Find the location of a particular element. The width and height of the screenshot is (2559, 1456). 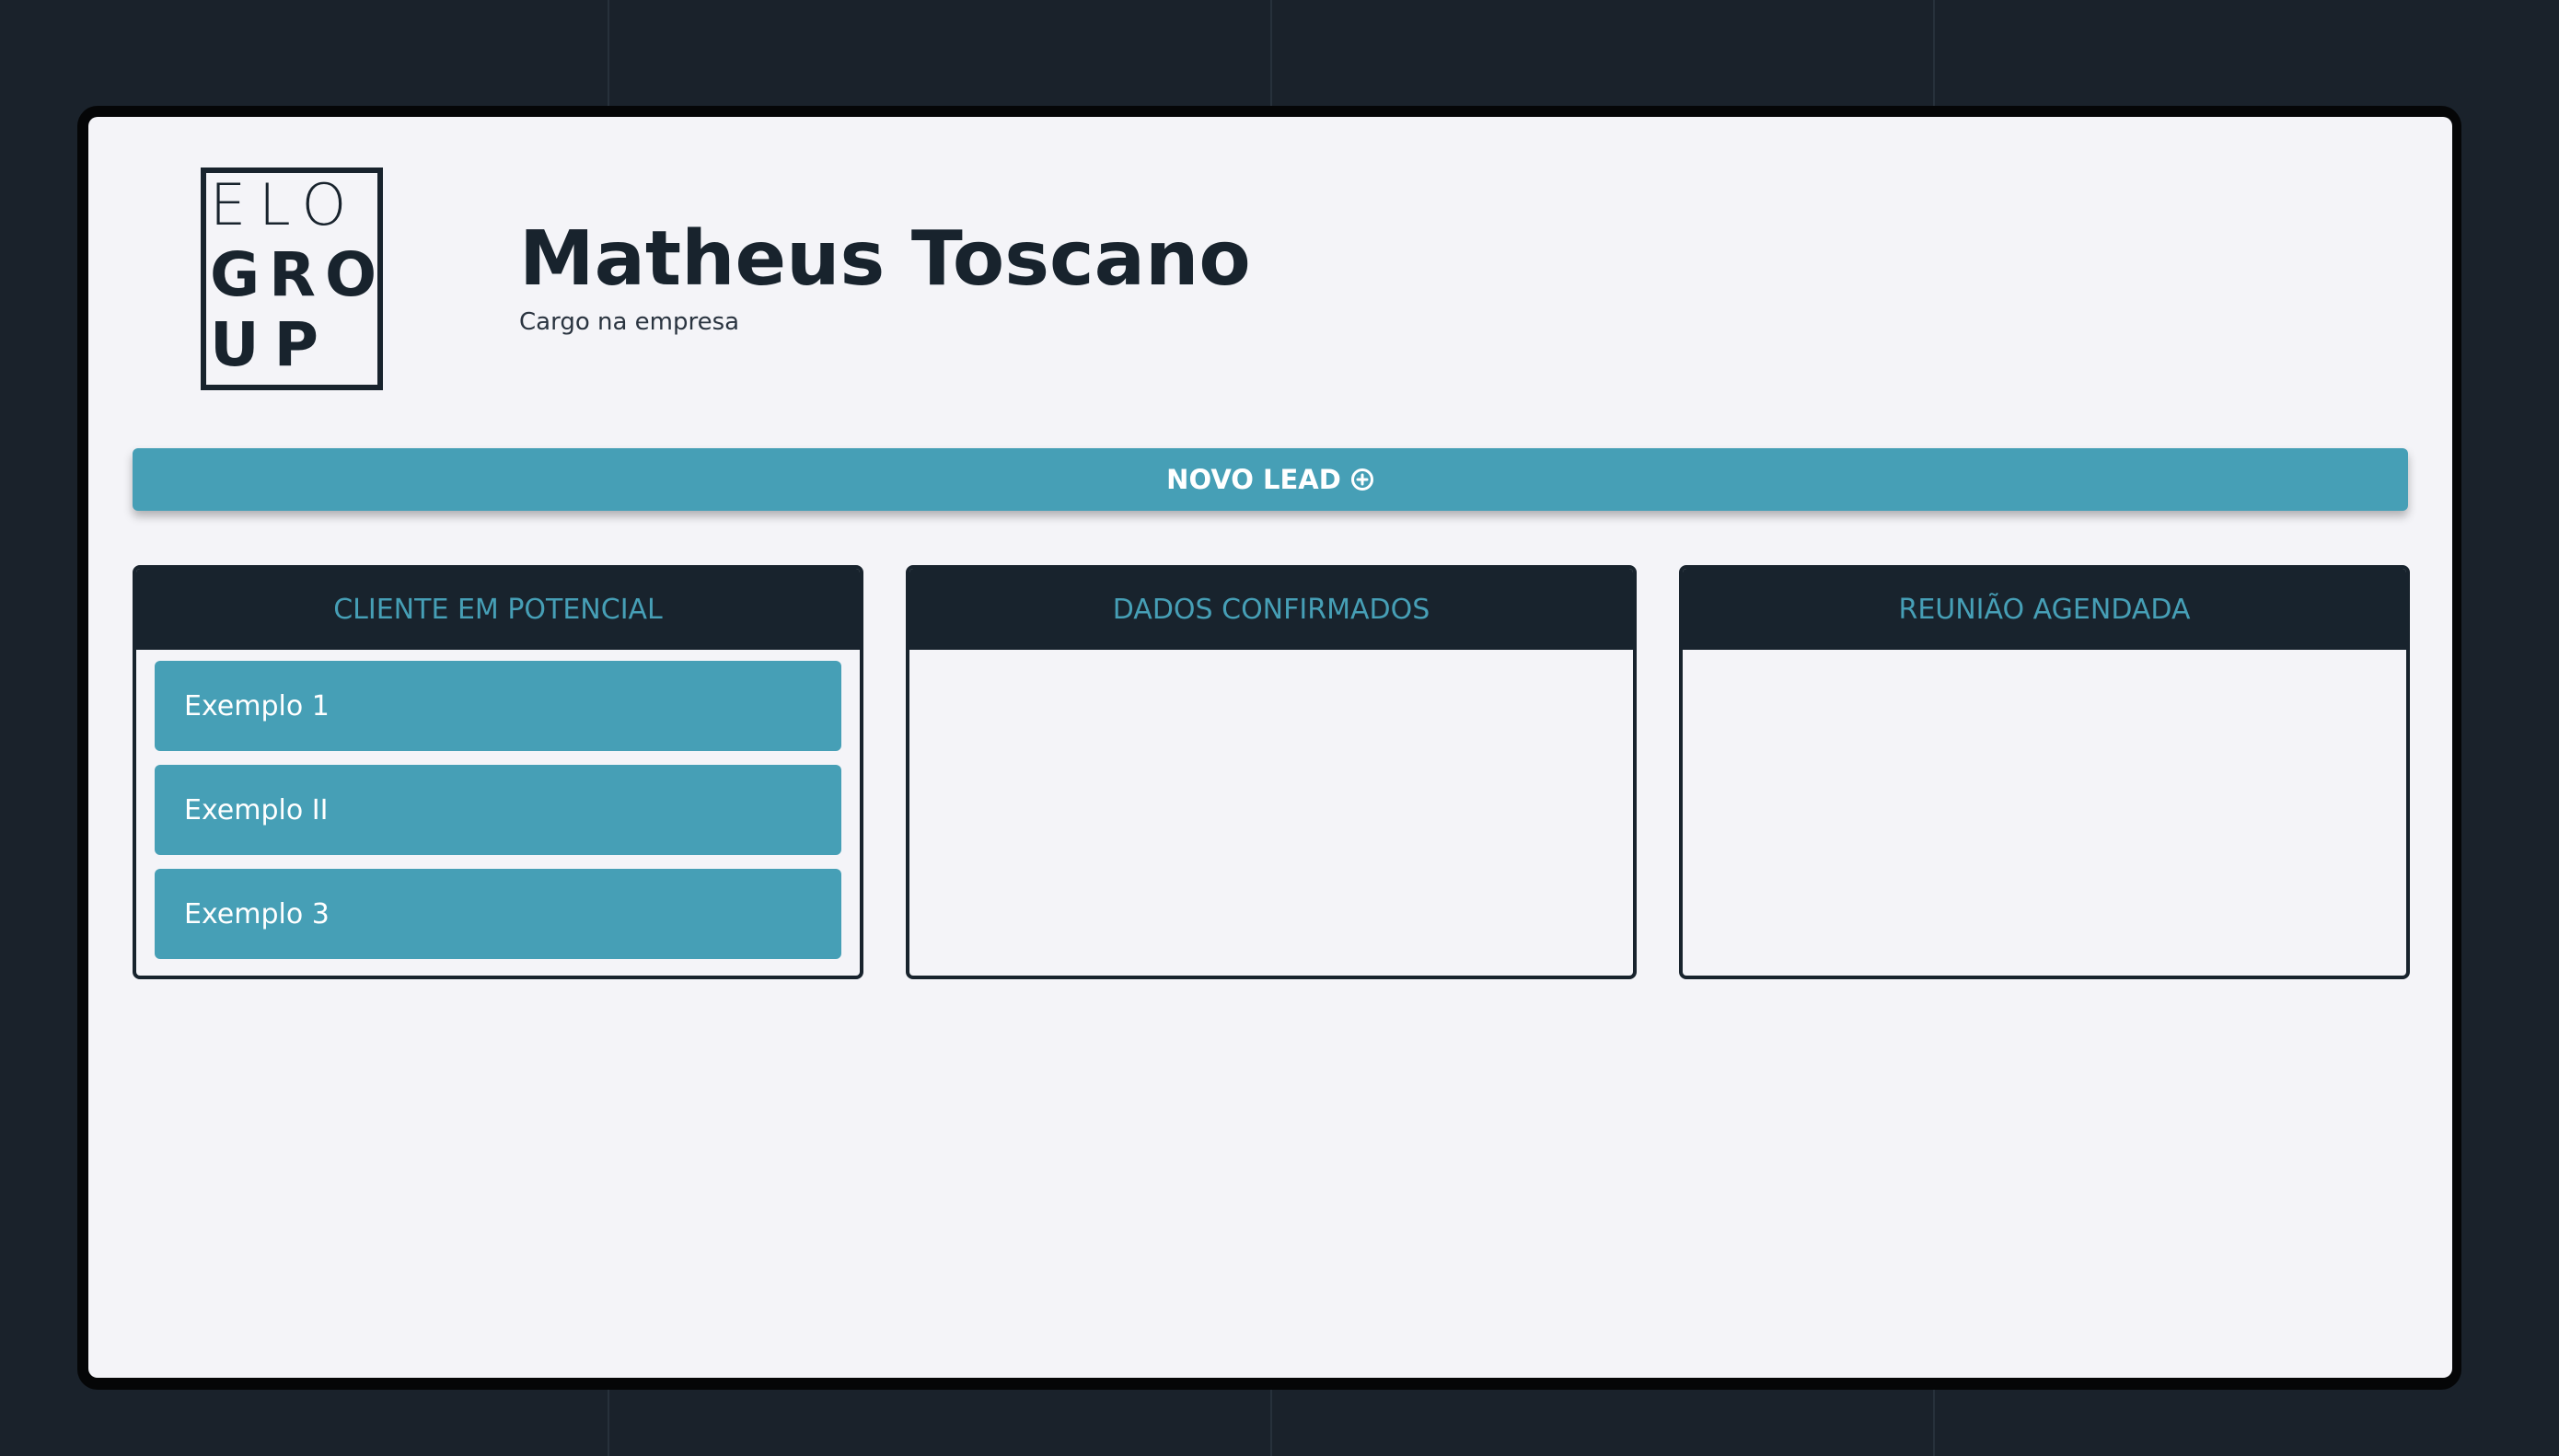

column-title: REUNIÃO AGENDADA is located at coordinates (2044, 609).